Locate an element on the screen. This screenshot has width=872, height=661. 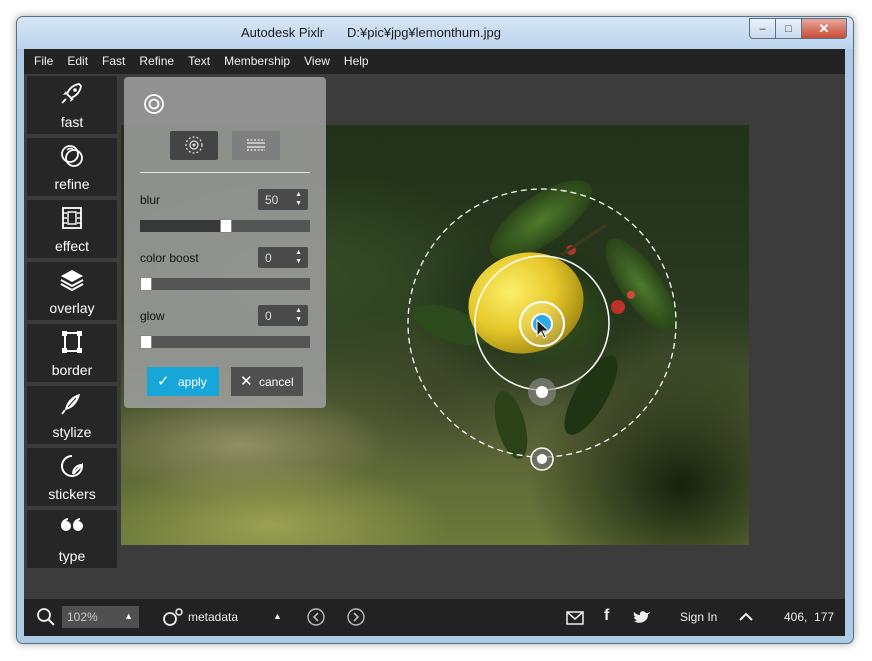
metadata-icon is located at coordinates (173, 618).